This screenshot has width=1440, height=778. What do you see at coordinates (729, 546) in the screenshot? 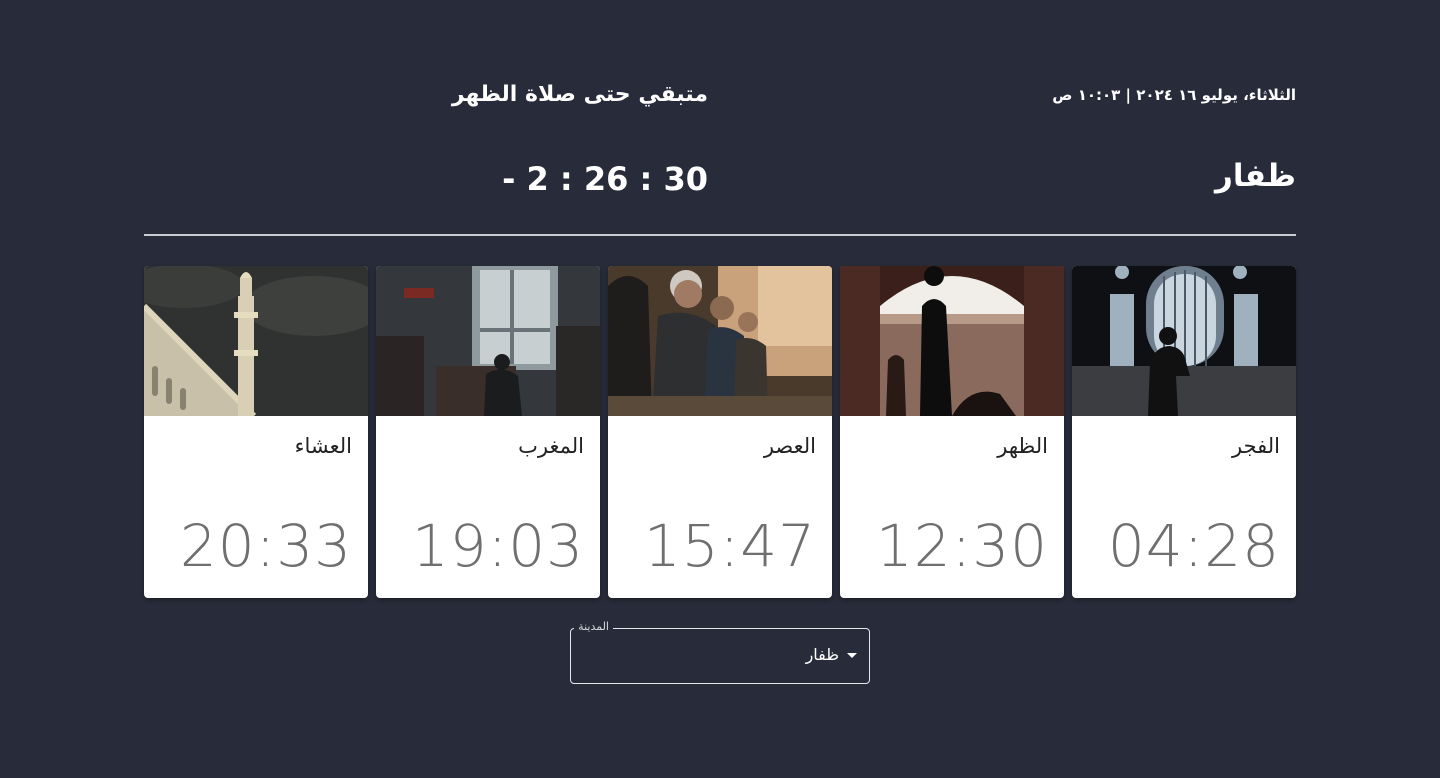
I see `prayer-time: 15:47` at bounding box center [729, 546].